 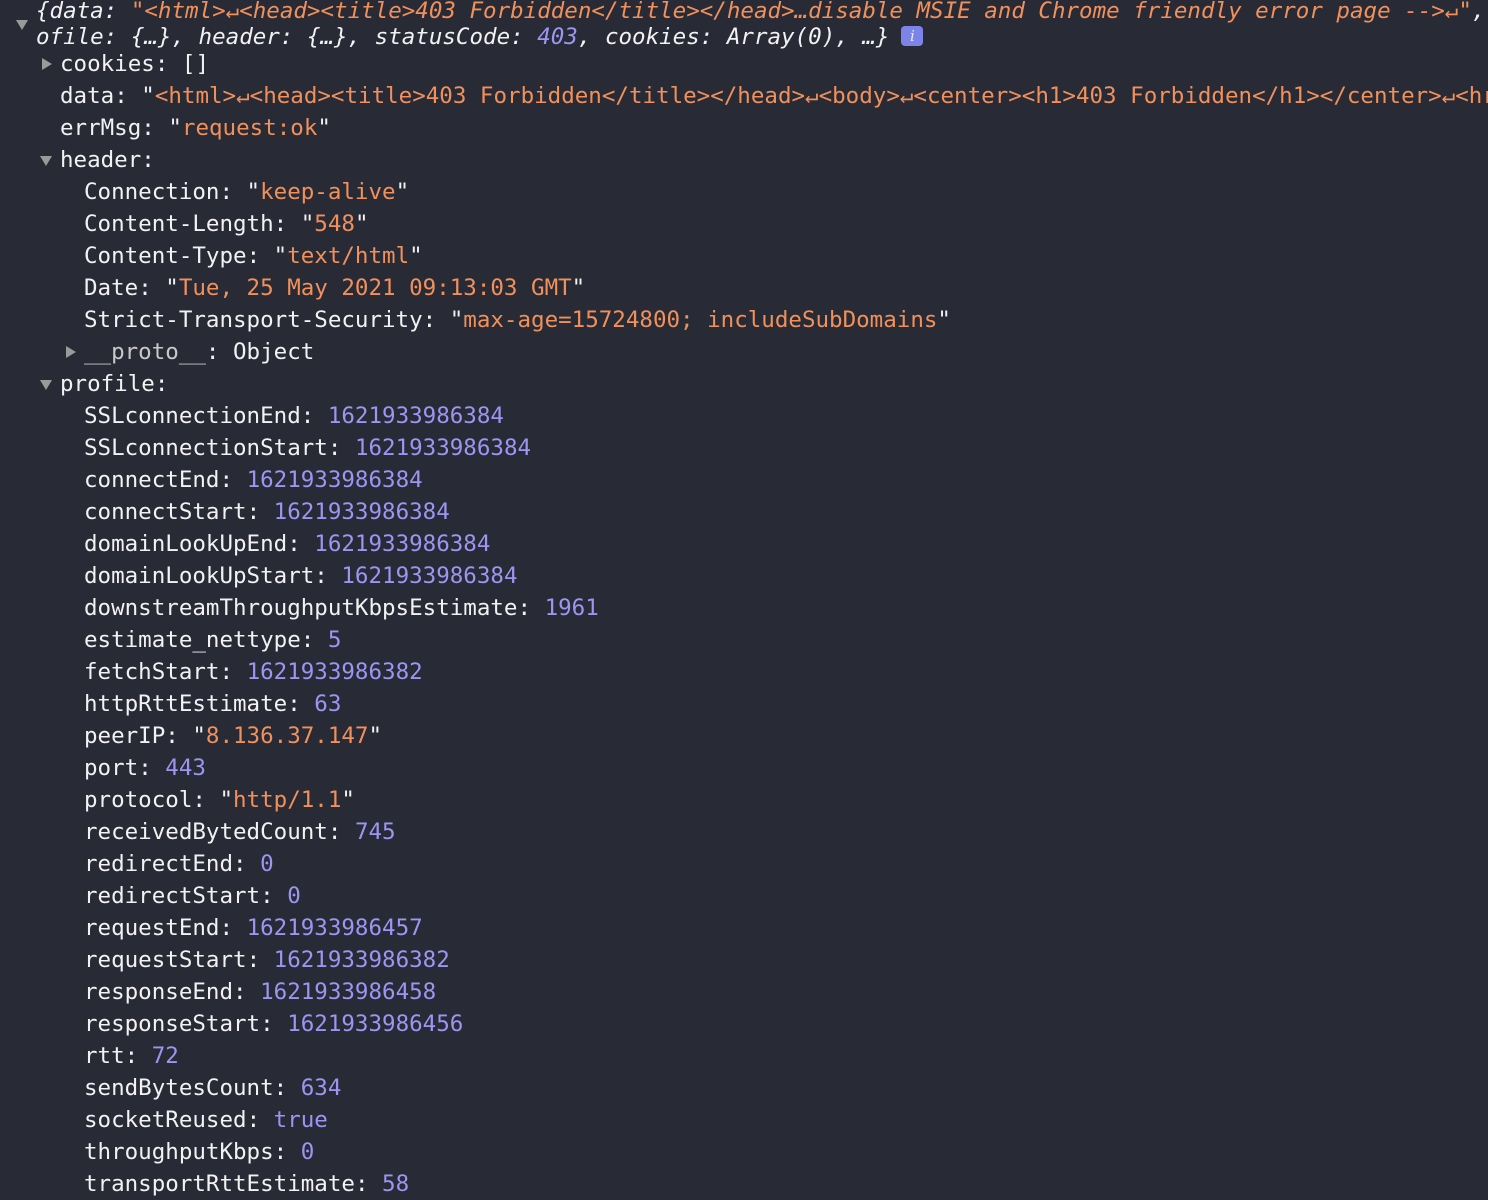 I want to click on header-entry-value: keep-alive, so click(x=328, y=192).